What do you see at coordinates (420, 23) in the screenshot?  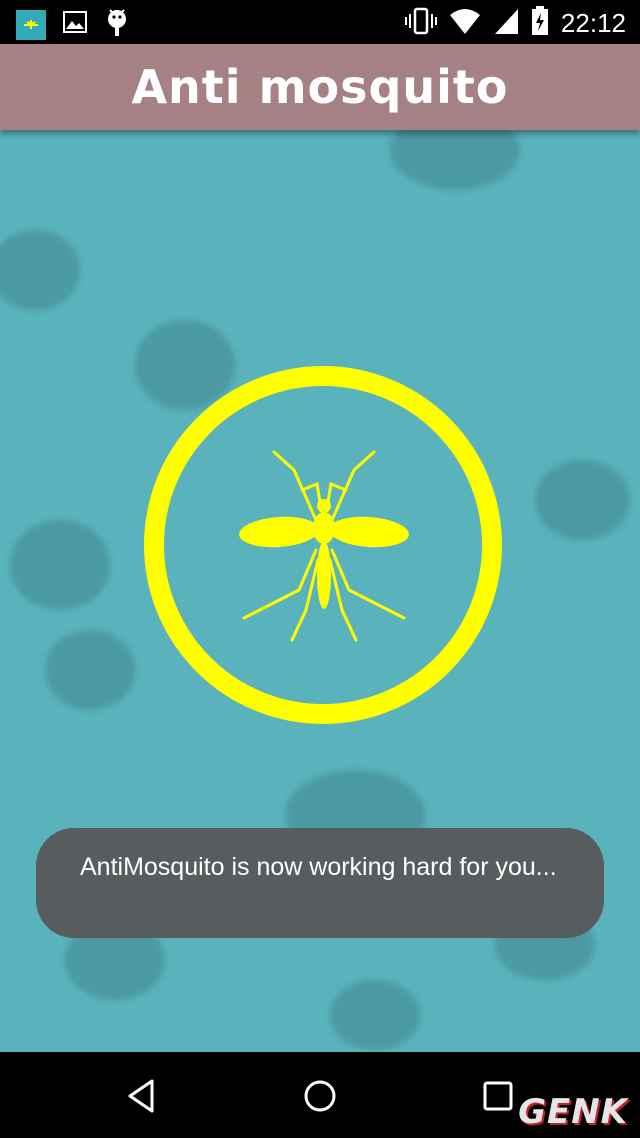 I see `vibrate-icon` at bounding box center [420, 23].